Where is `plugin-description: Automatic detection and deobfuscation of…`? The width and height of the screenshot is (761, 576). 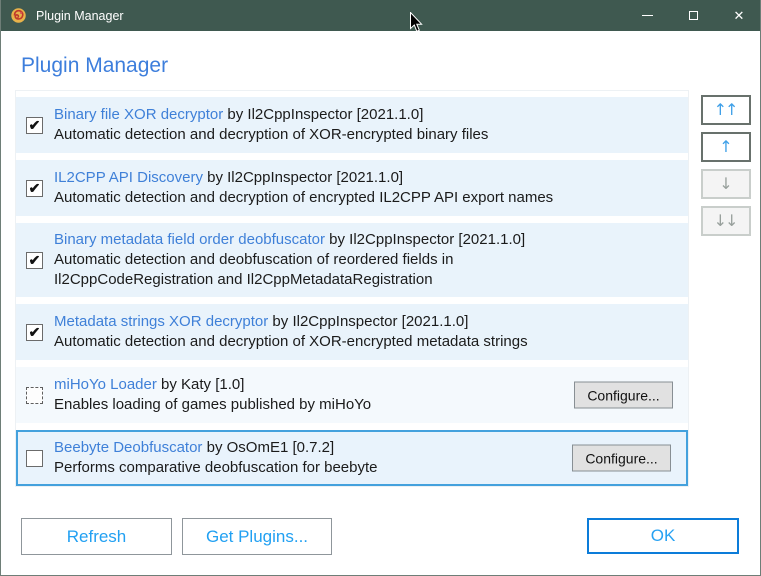
plugin-description: Automatic detection and deobfuscation of… is located at coordinates (254, 269).